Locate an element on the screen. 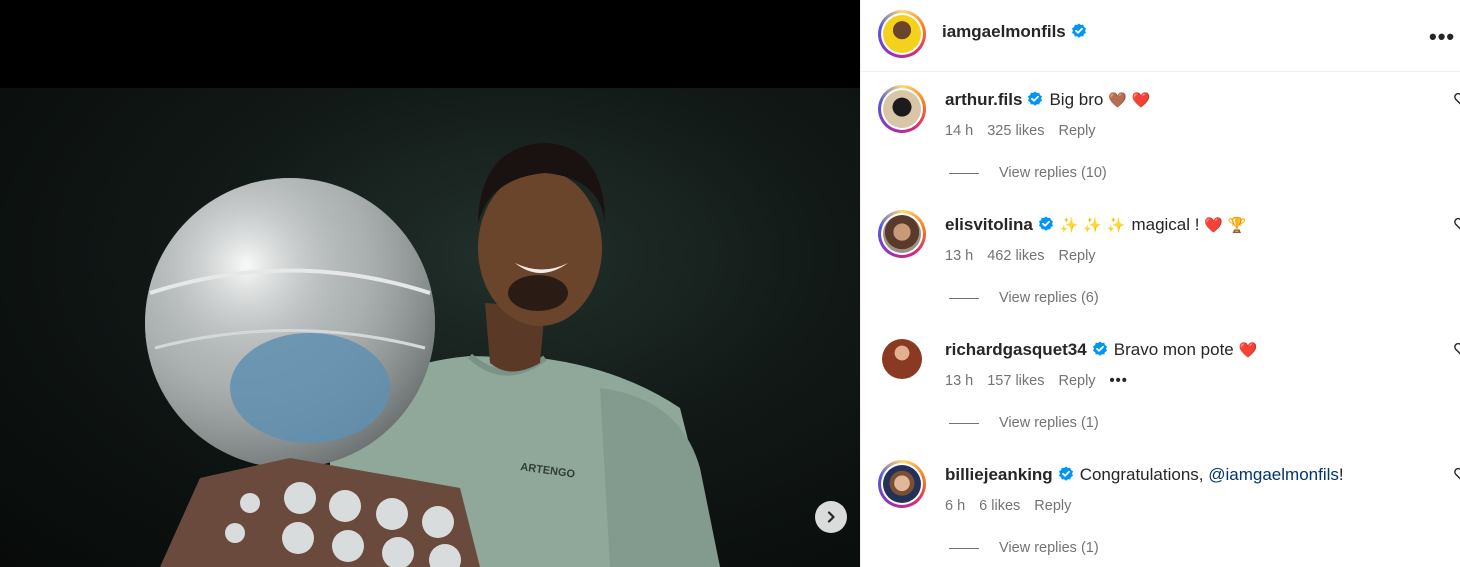  comment-meta: 13 h 462 likes Reply is located at coordinates (1027, 256).